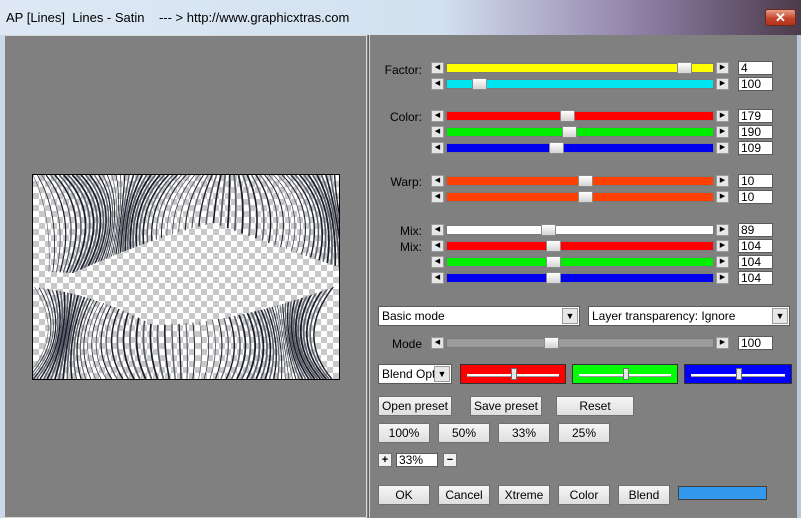  I want to click on mix-red-thumb, so click(554, 246).